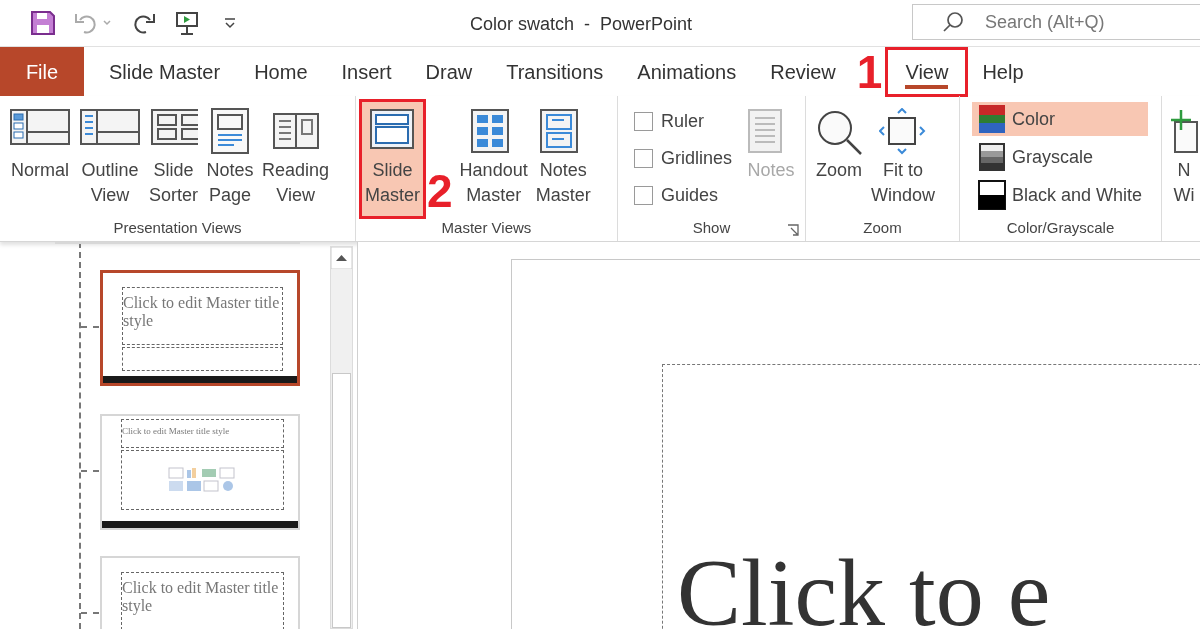 The image size is (1200, 630). I want to click on ribbon-button: Fit to Window, so click(903, 159).